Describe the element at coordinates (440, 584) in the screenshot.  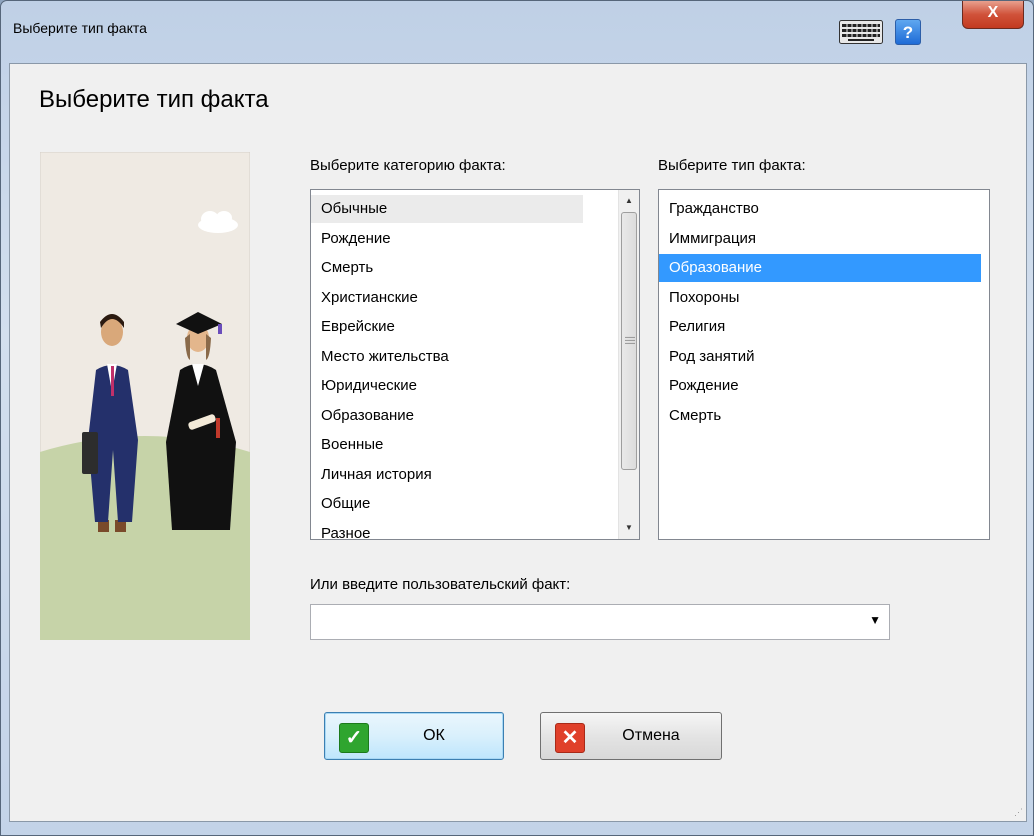
I see `custom-fact-label: Или введите пользовательский факт:` at that location.